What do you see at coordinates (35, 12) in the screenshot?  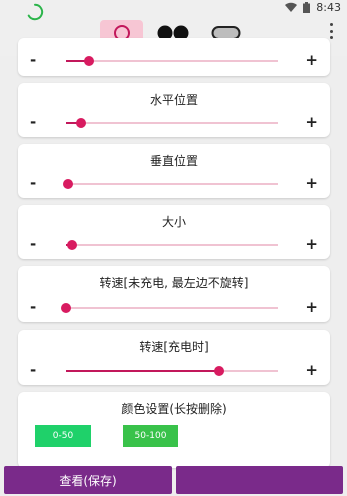 I see `loading-spinner-icon` at bounding box center [35, 12].